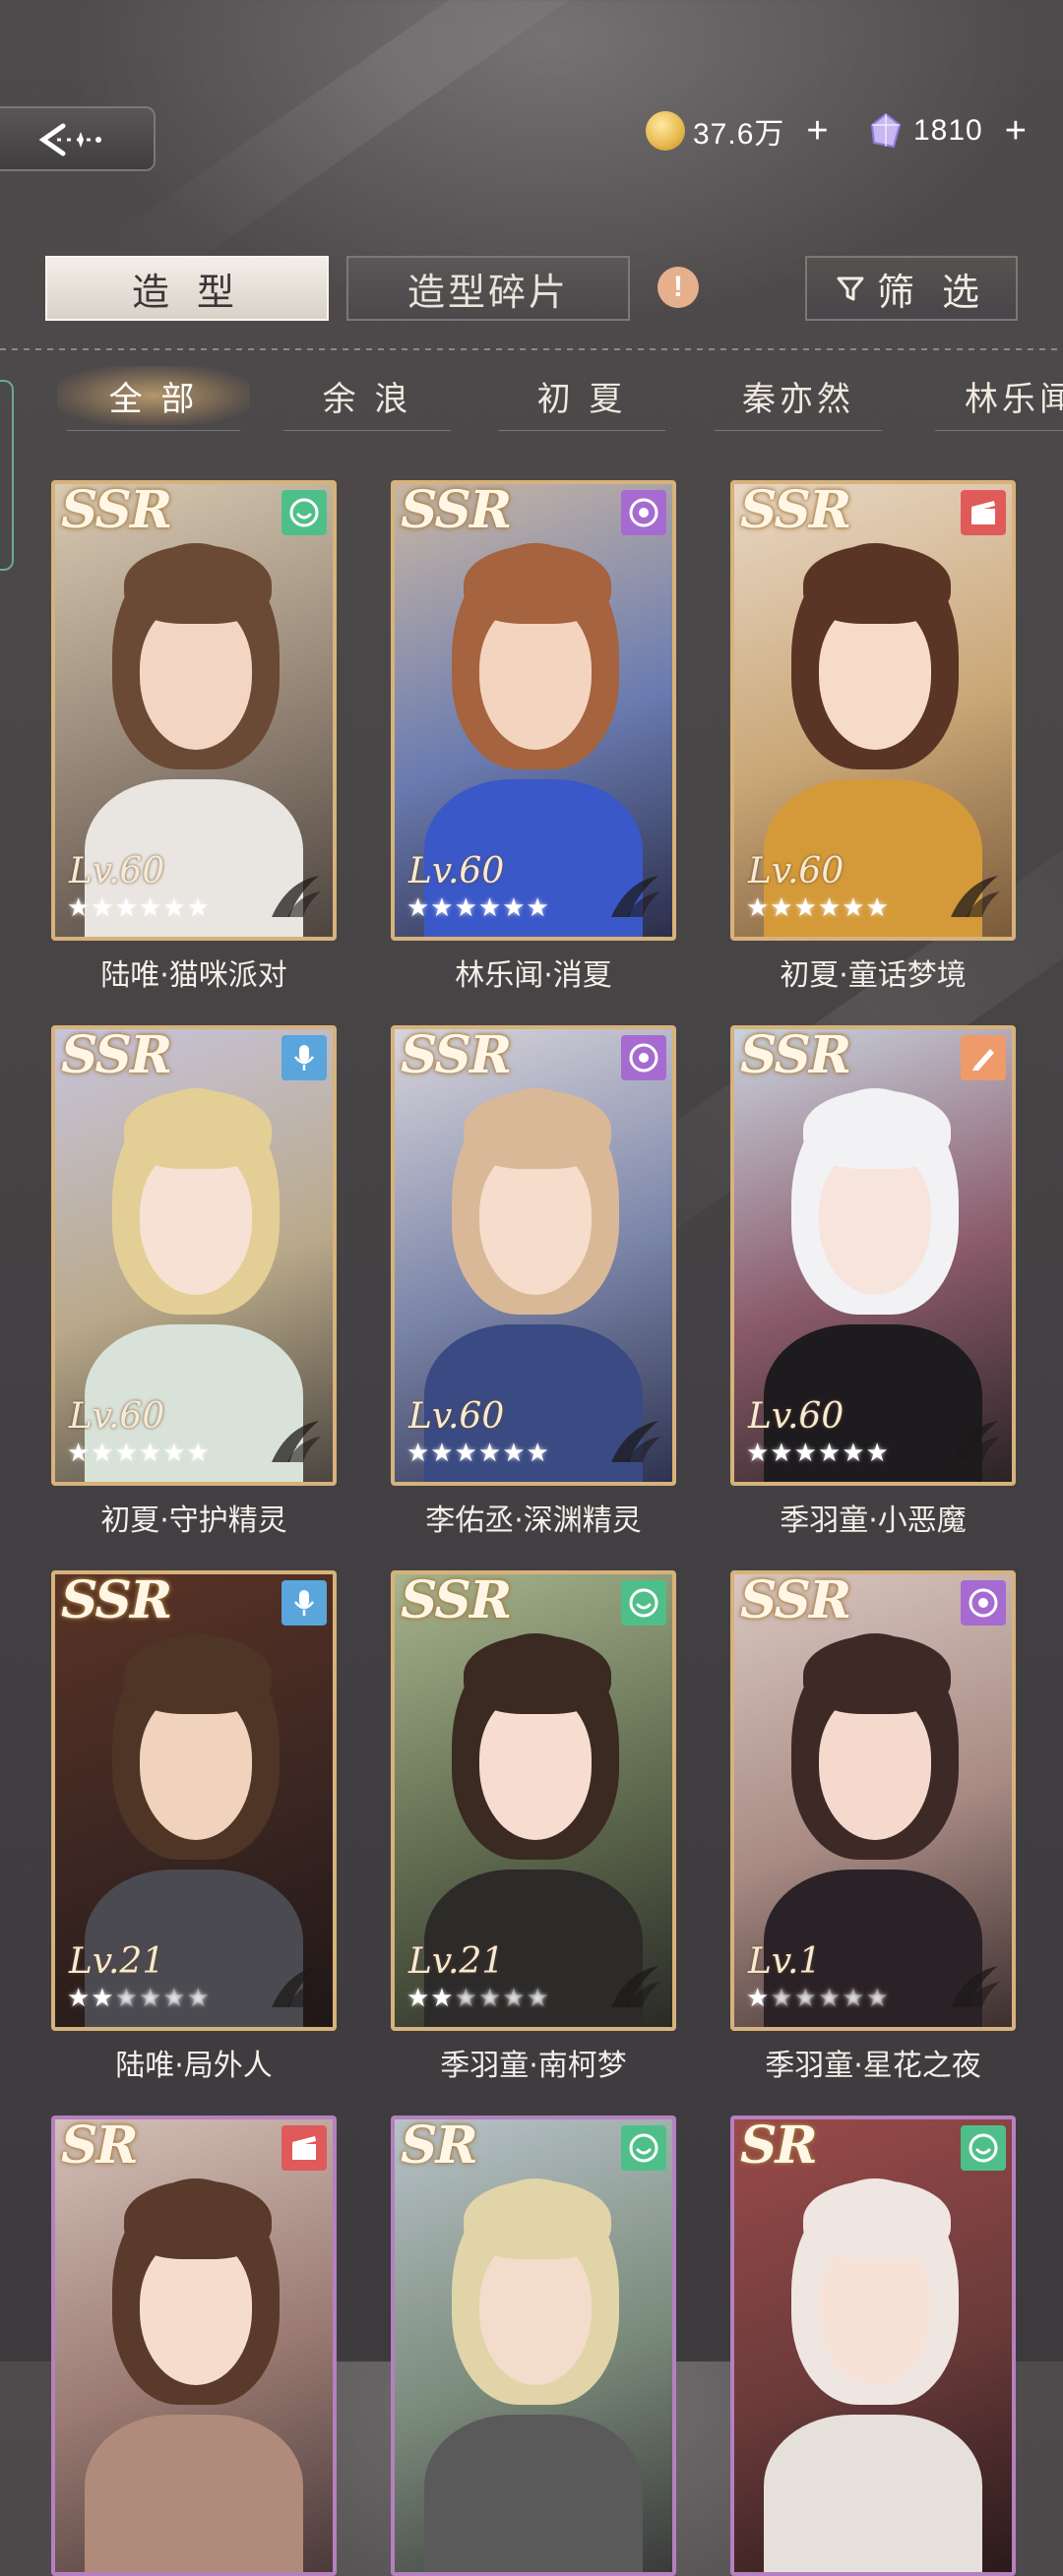 This screenshot has height=2576, width=1063. I want to click on alert-badge: !, so click(678, 287).